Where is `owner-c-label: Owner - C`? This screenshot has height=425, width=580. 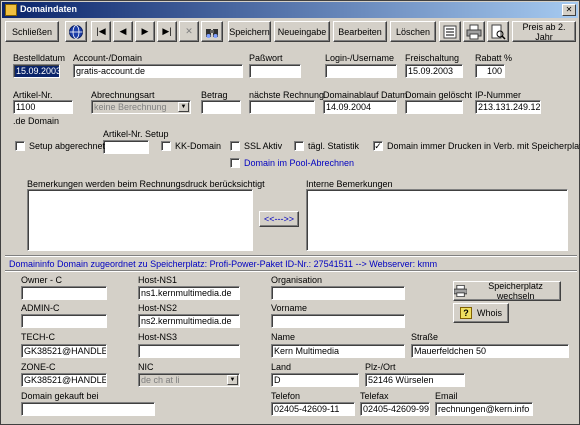 owner-c-label: Owner - C is located at coordinates (42, 280).